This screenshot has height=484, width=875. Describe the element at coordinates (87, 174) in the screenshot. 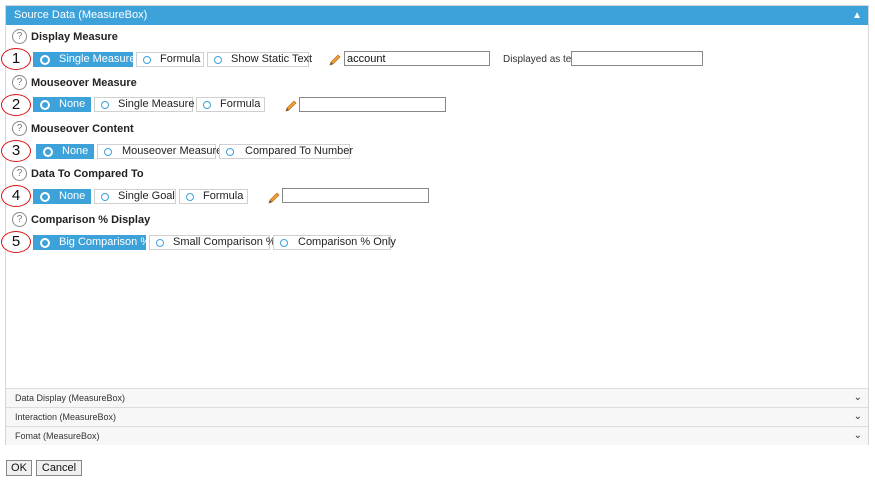

I see `section-label-data-to-compared-to: Data To Compared To` at that location.